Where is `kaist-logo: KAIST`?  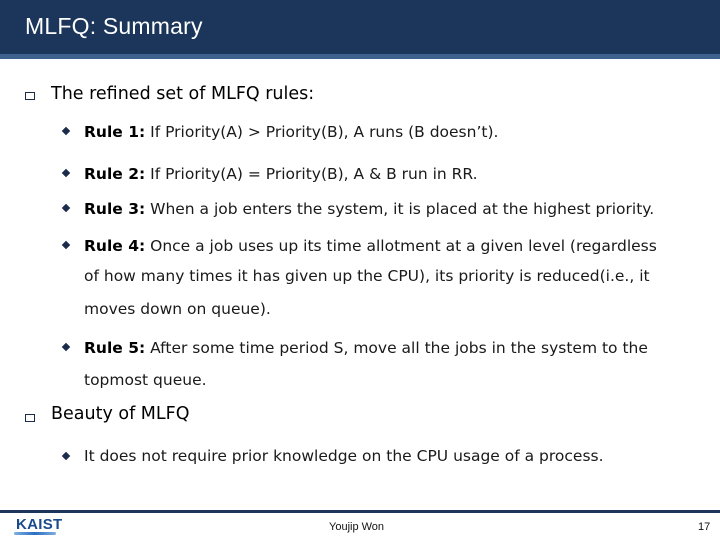 kaist-logo: KAIST is located at coordinates (38, 526).